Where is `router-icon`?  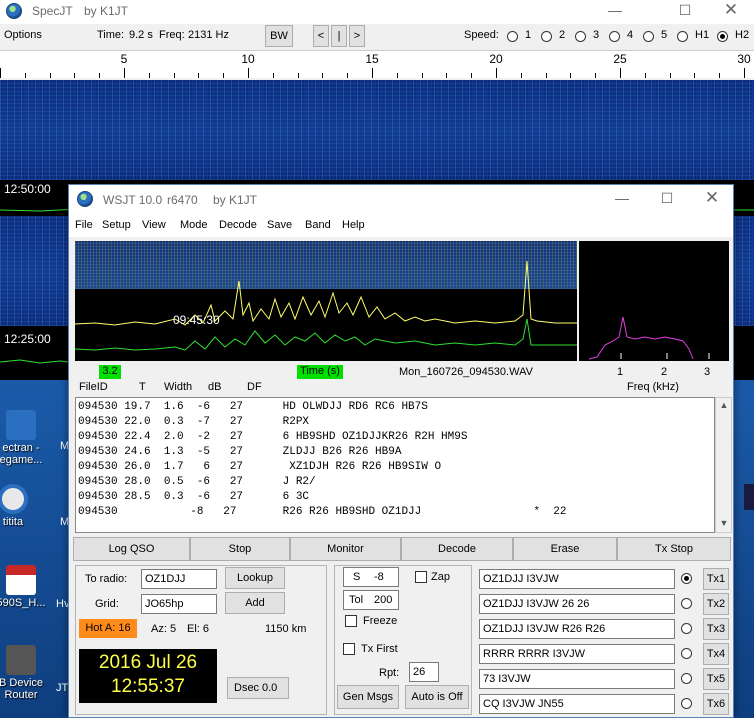
router-icon is located at coordinates (21, 660).